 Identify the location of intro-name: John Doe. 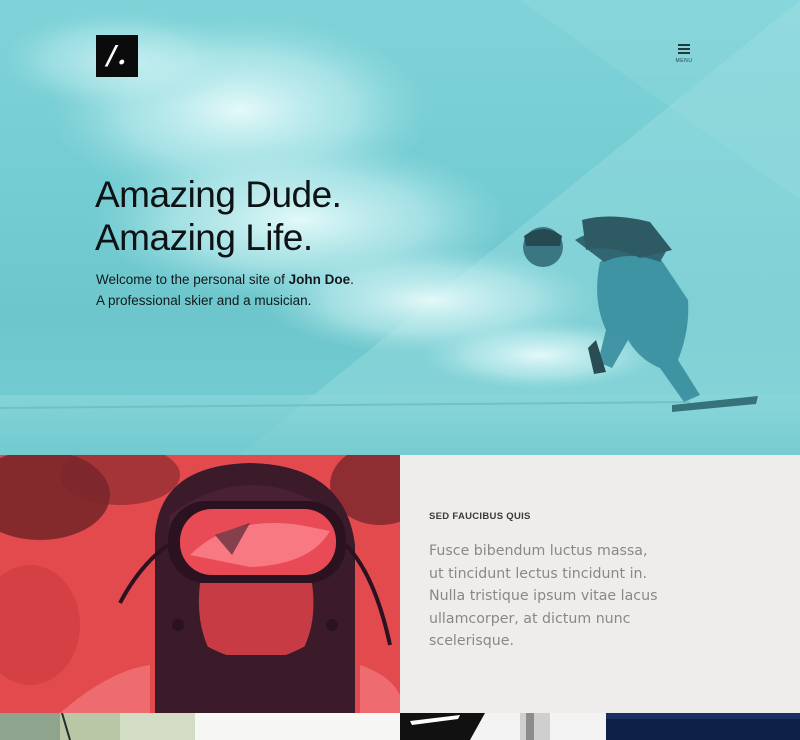
(319, 279).